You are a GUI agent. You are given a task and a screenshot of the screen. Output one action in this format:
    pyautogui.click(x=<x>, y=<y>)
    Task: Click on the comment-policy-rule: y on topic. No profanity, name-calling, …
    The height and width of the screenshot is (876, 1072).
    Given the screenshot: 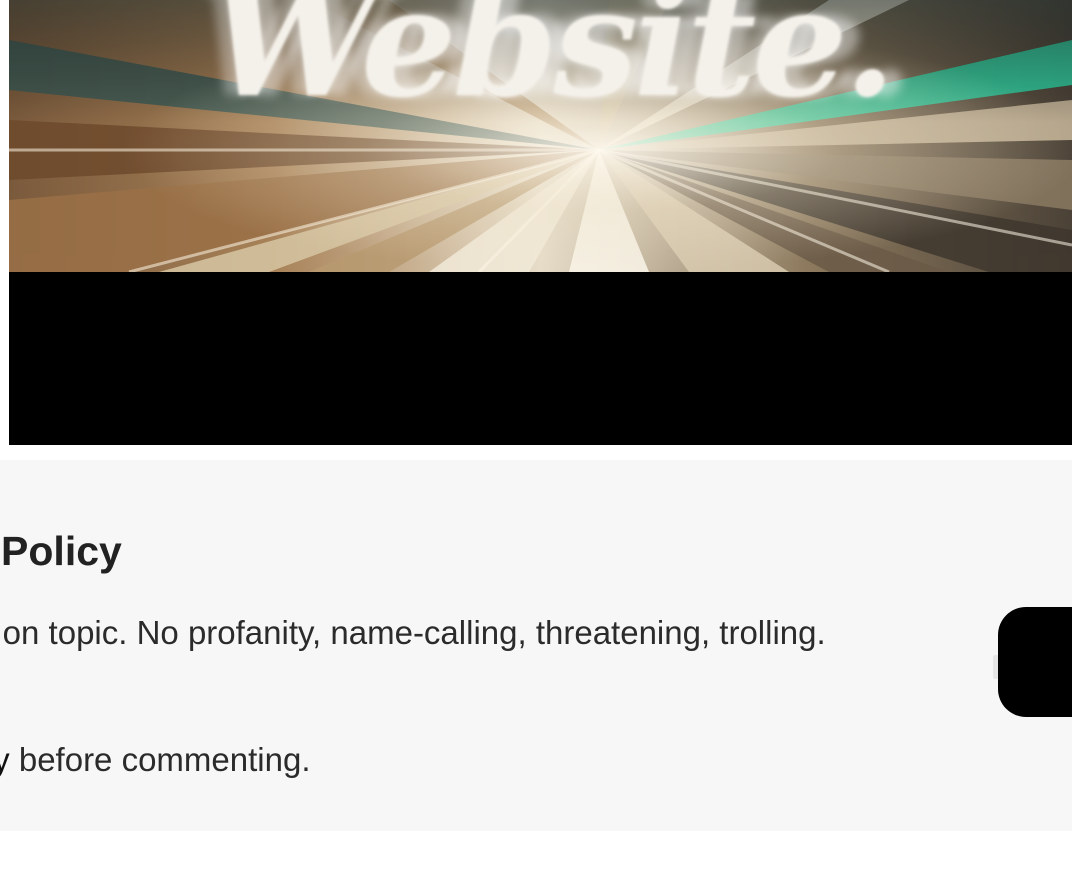 What is the action you would take?
    pyautogui.click(x=413, y=632)
    